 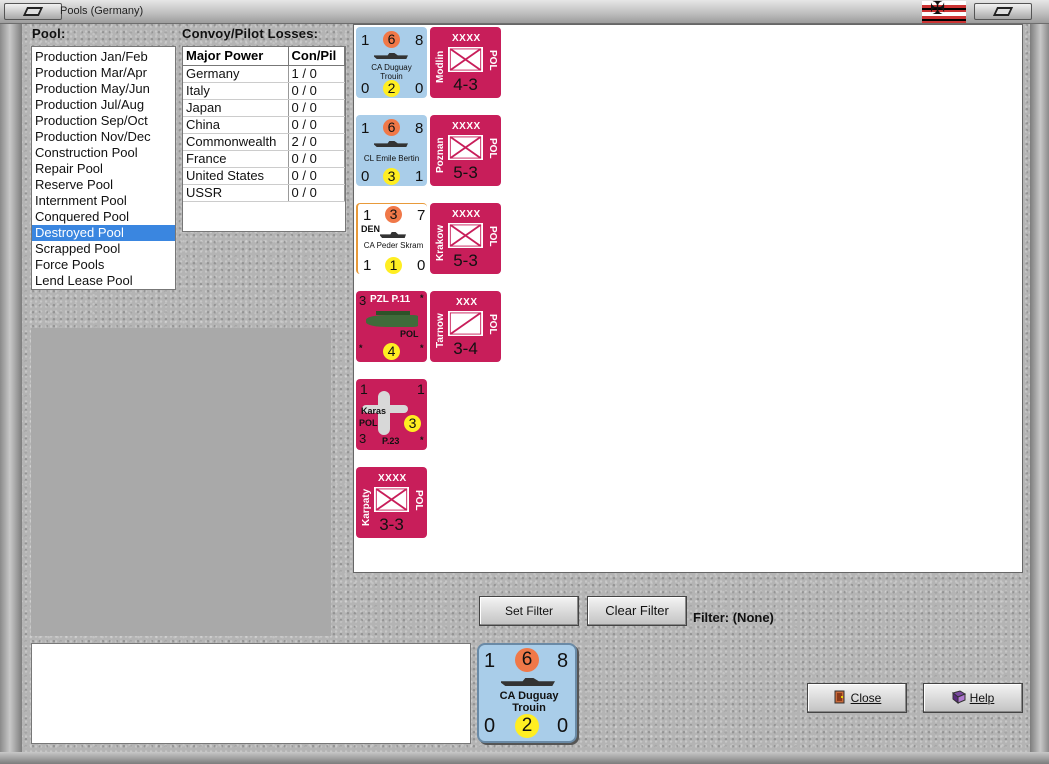 What do you see at coordinates (391, 88) in the screenshot?
I see `counter-range: 2` at bounding box center [391, 88].